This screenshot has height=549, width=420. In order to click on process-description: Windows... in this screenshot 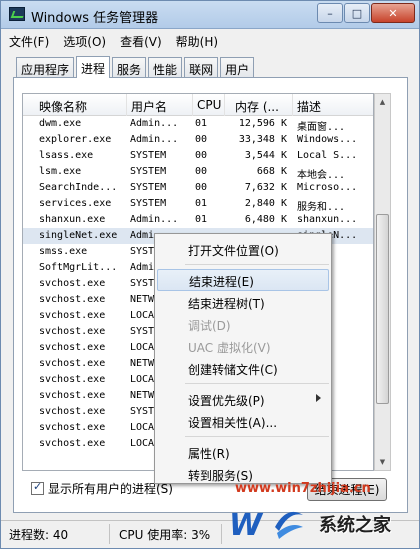, I will do `click(327, 139)`.